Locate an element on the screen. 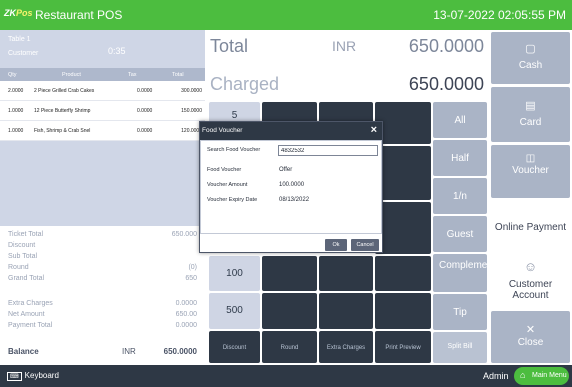 This screenshot has height=387, width=572. dialog-header: Food Voucher × is located at coordinates (291, 131).